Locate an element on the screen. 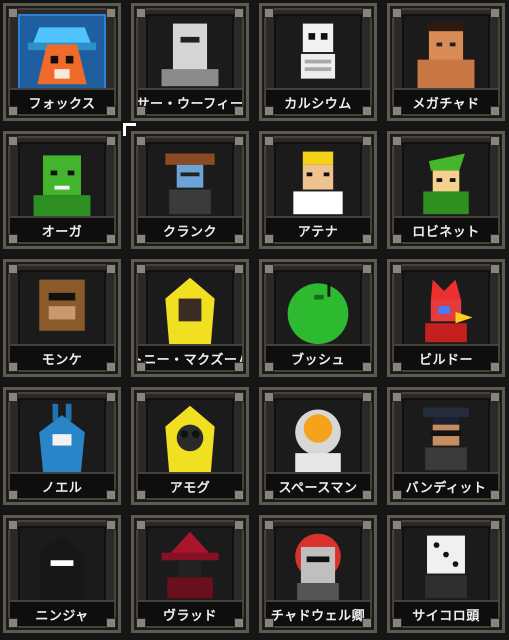 This screenshot has height=640, width=509. dice-head-portrait-icon is located at coordinates (446, 565).